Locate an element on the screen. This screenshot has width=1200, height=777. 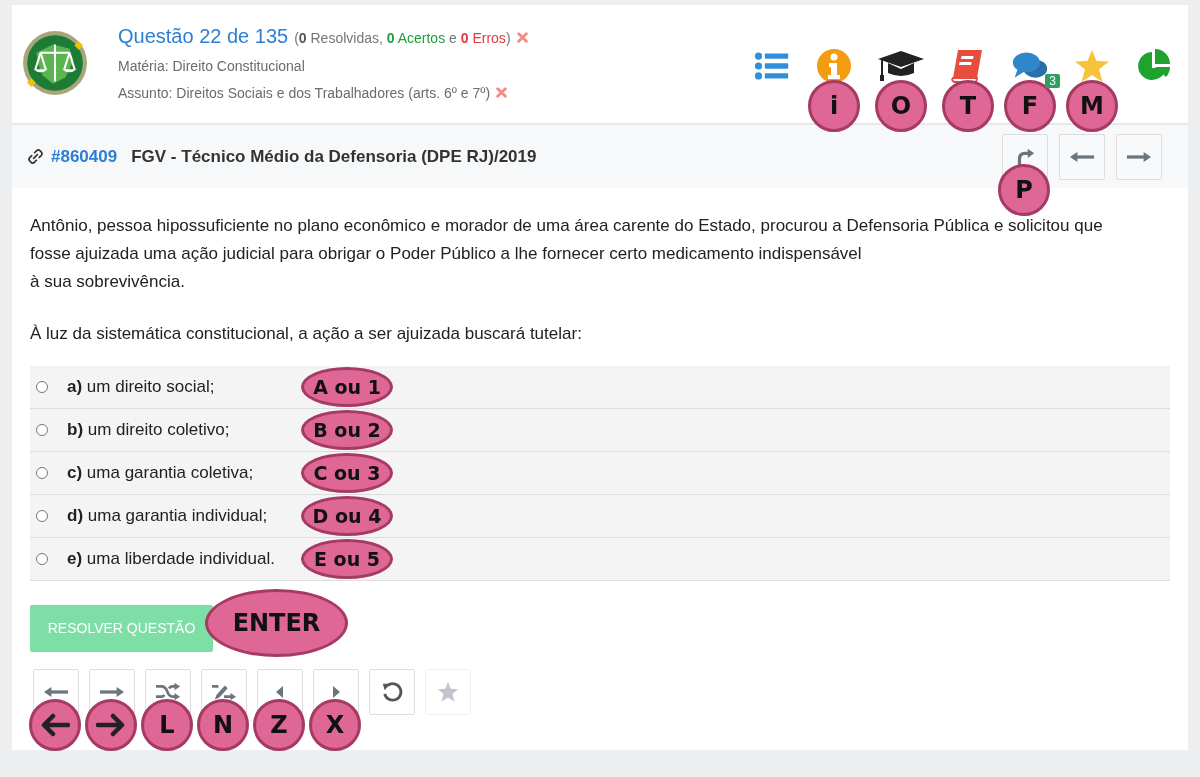
topic-label: Assunto: Direitos Sociais e dos Trabalhadores (arts. 6º e 7º) is located at coordinates (304, 93).